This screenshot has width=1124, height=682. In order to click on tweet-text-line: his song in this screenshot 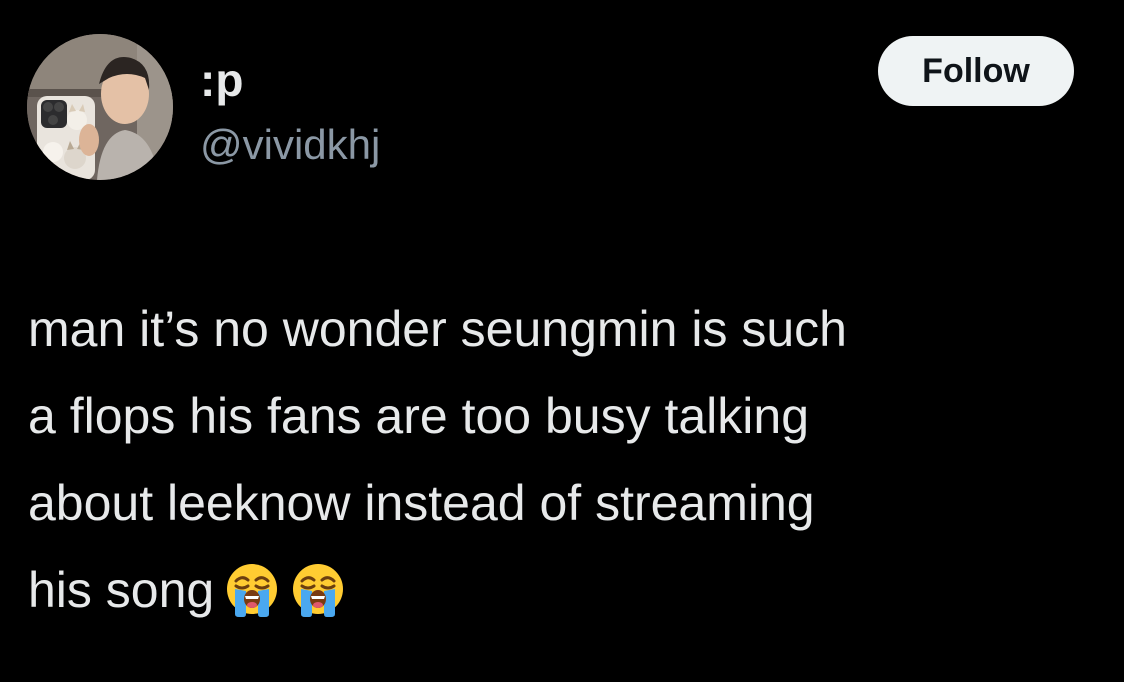, I will do `click(121, 590)`.